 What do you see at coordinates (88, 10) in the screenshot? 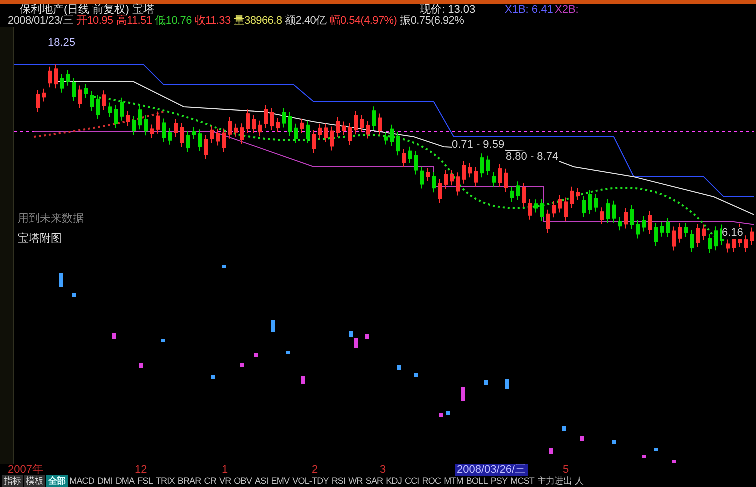
I see `stock-title: 保利地产(日线 前复权) 宝塔` at bounding box center [88, 10].